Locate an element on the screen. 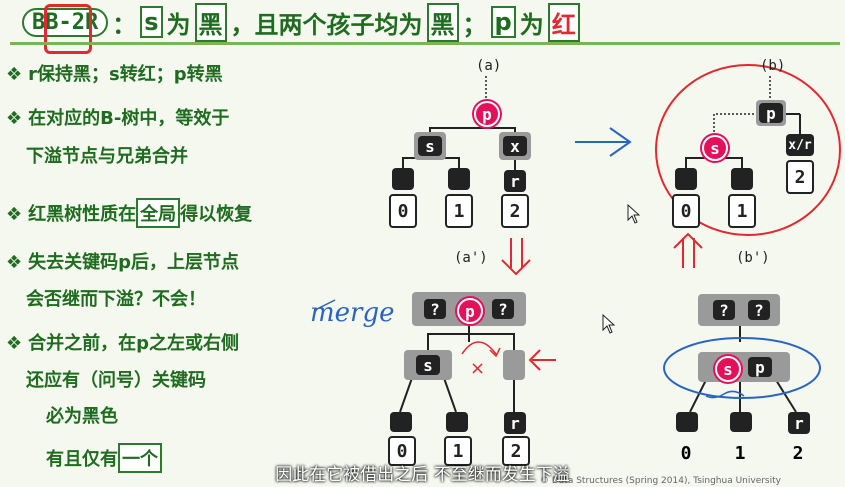 This screenshot has width=845, height=487. diagram-a-label: (a) is located at coordinates (489, 66).